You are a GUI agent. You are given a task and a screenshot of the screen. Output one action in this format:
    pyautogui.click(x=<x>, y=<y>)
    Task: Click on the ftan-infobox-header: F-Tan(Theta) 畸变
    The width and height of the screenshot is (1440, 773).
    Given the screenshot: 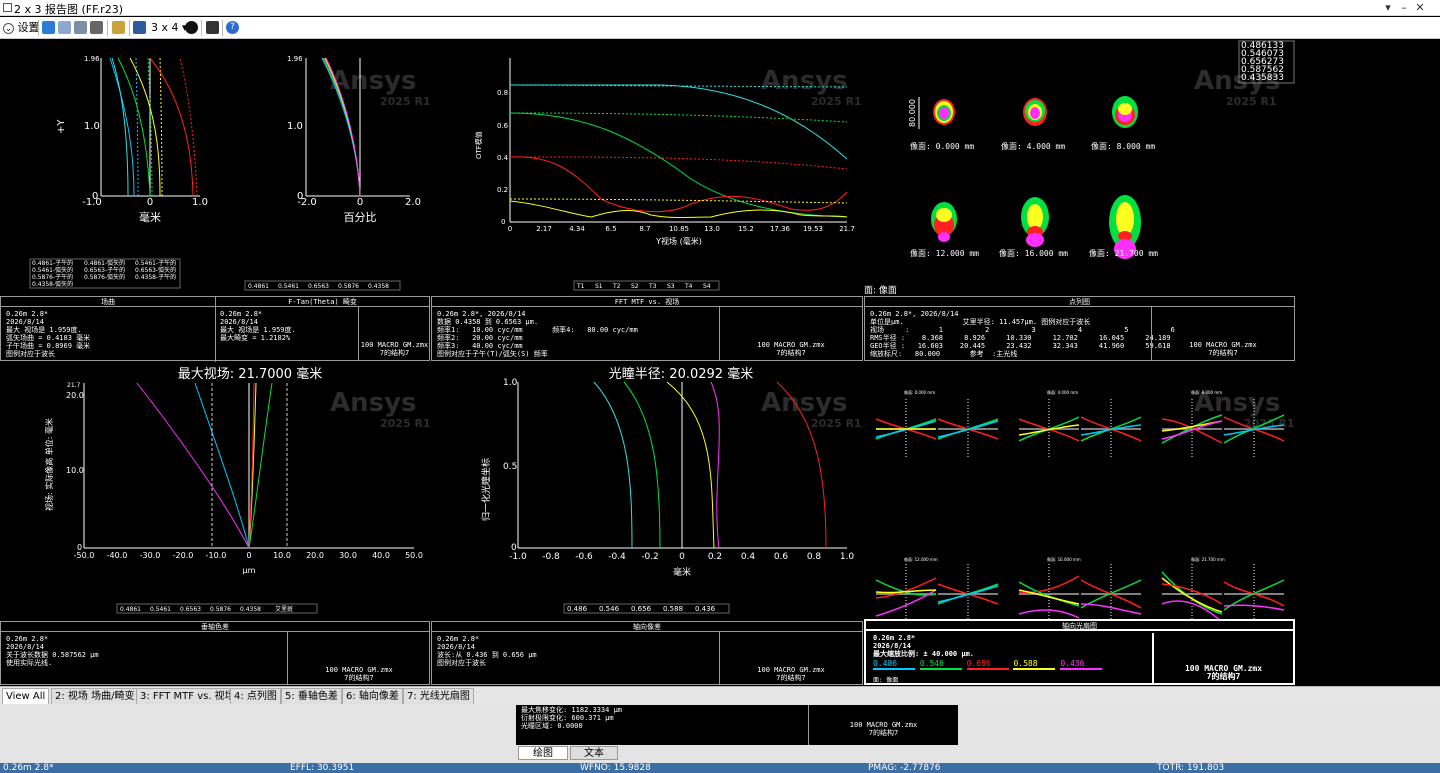 What is the action you would take?
    pyautogui.click(x=322, y=302)
    